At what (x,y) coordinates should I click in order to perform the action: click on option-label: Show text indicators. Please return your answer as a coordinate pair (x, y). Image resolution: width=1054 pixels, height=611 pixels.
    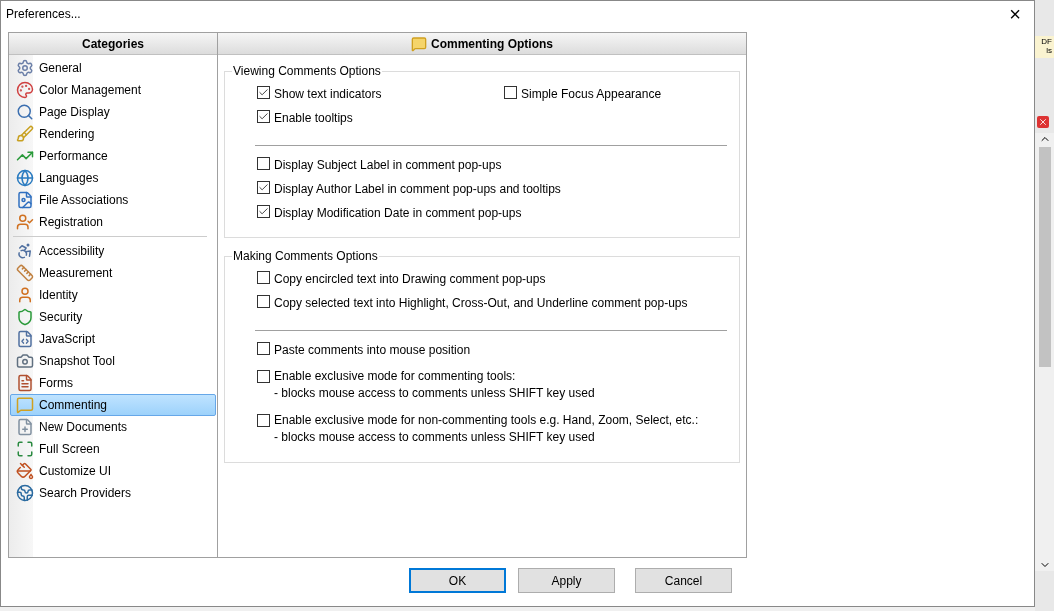
    Looking at the image, I should click on (328, 94).